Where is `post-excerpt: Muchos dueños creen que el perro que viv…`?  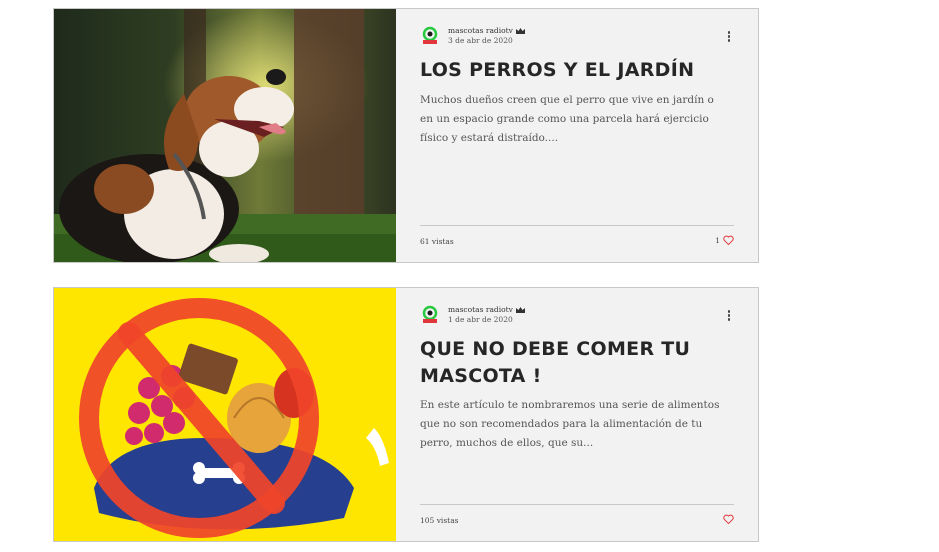
post-excerpt: Muchos dueños creen que el perro que viv… is located at coordinates (567, 119).